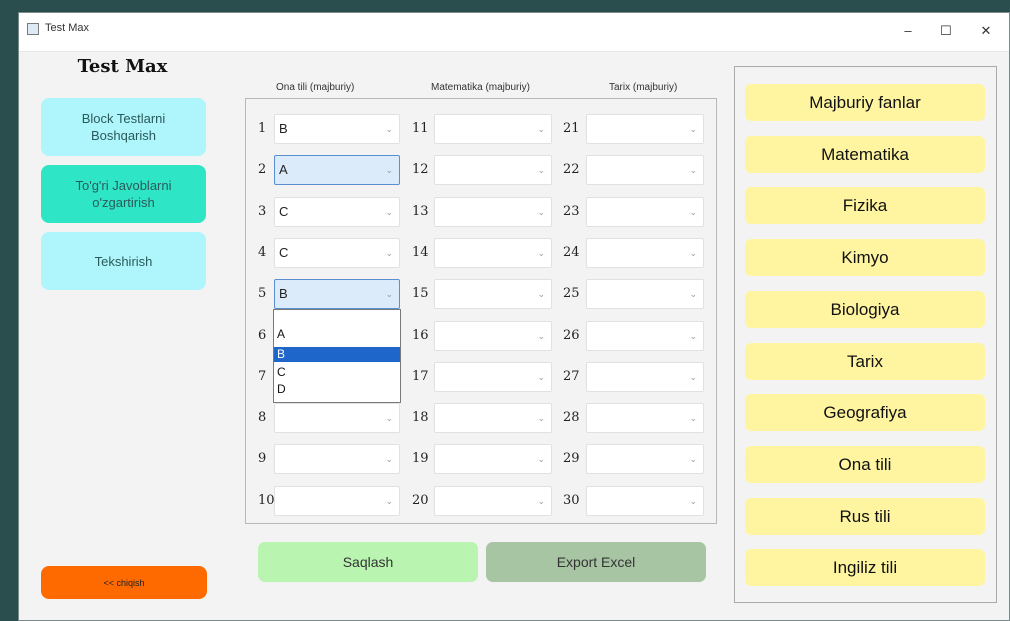 This screenshot has width=1010, height=621. Describe the element at coordinates (420, 252) in the screenshot. I see `question-number: 14` at that location.